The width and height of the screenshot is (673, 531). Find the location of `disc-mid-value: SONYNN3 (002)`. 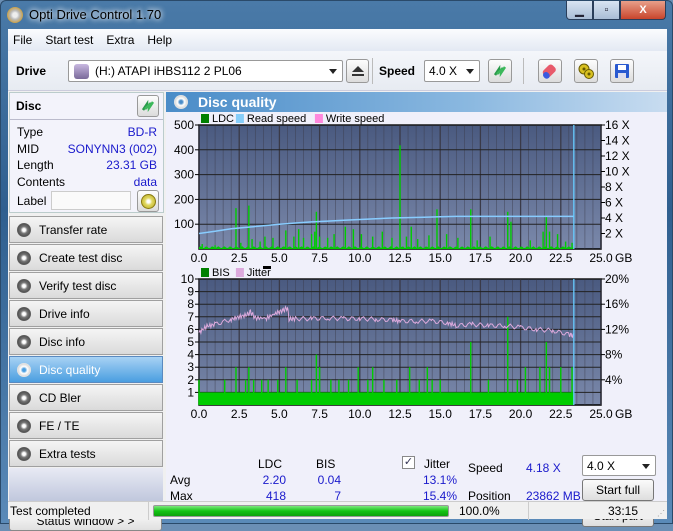

disc-mid-value: SONYNN3 (002) is located at coordinates (112, 148).